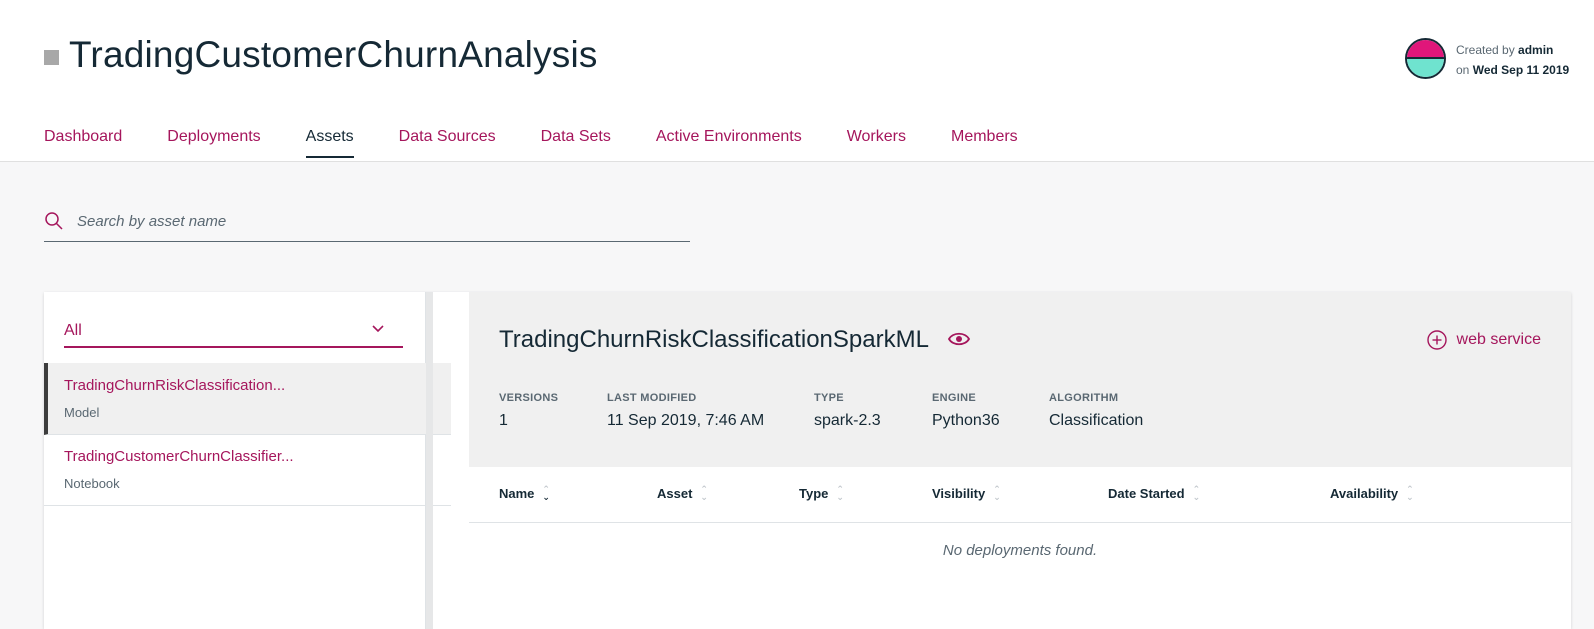 The image size is (1594, 629). I want to click on web-service-label: web service, so click(1498, 339).